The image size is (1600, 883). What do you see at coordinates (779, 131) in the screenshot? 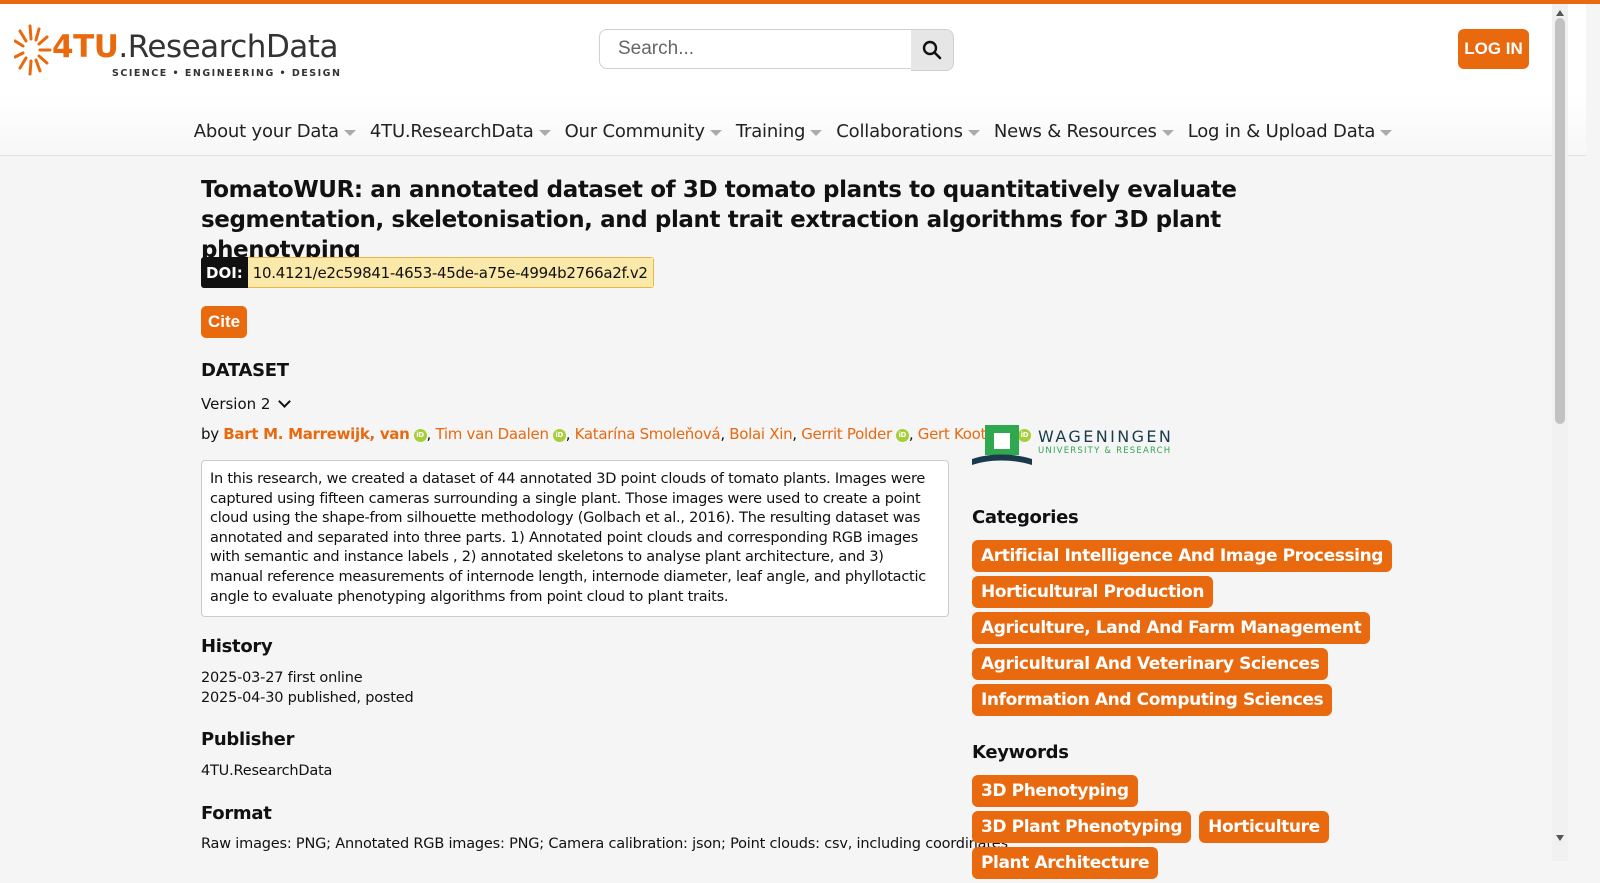
I see `nav-training: Training` at bounding box center [779, 131].